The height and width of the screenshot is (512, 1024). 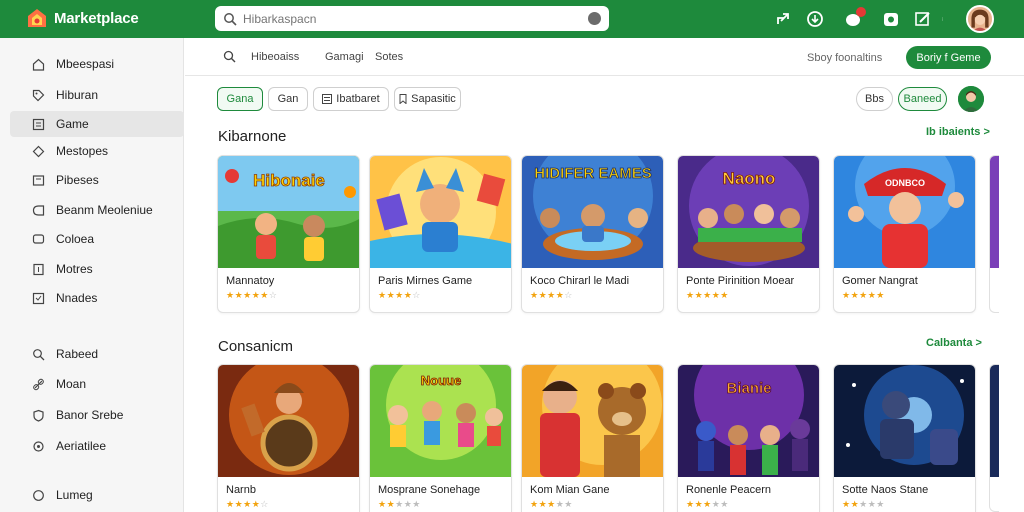 I want to click on game-card: Hibonaie Mannatoy ★★★★★☆, so click(x=288, y=234).